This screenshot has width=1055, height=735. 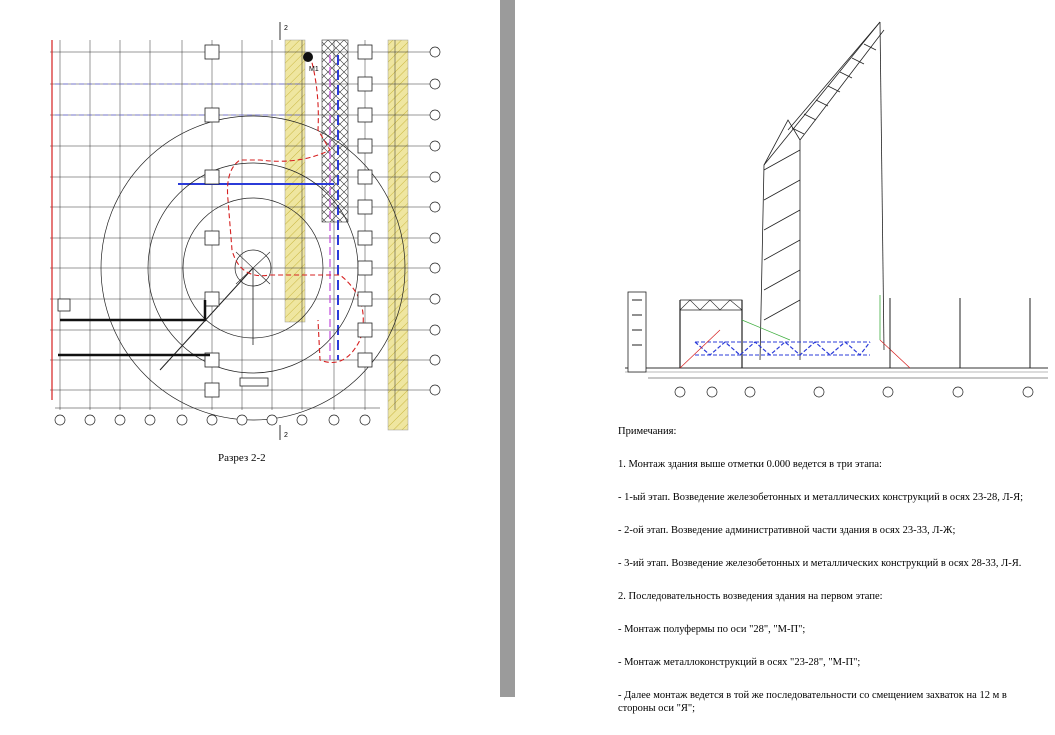 What do you see at coordinates (212, 420) in the screenshot?
I see `axis-bubbles-bottom` at bounding box center [212, 420].